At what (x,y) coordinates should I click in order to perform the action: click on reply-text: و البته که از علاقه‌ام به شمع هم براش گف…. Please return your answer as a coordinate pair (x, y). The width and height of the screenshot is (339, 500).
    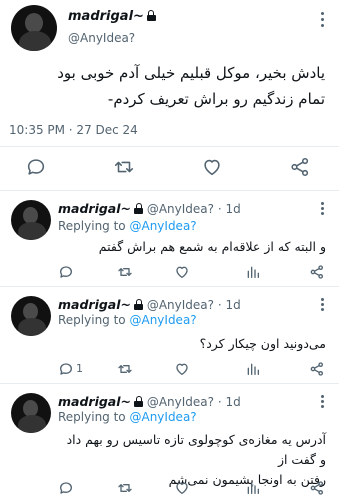
    Looking at the image, I should click on (192, 246).